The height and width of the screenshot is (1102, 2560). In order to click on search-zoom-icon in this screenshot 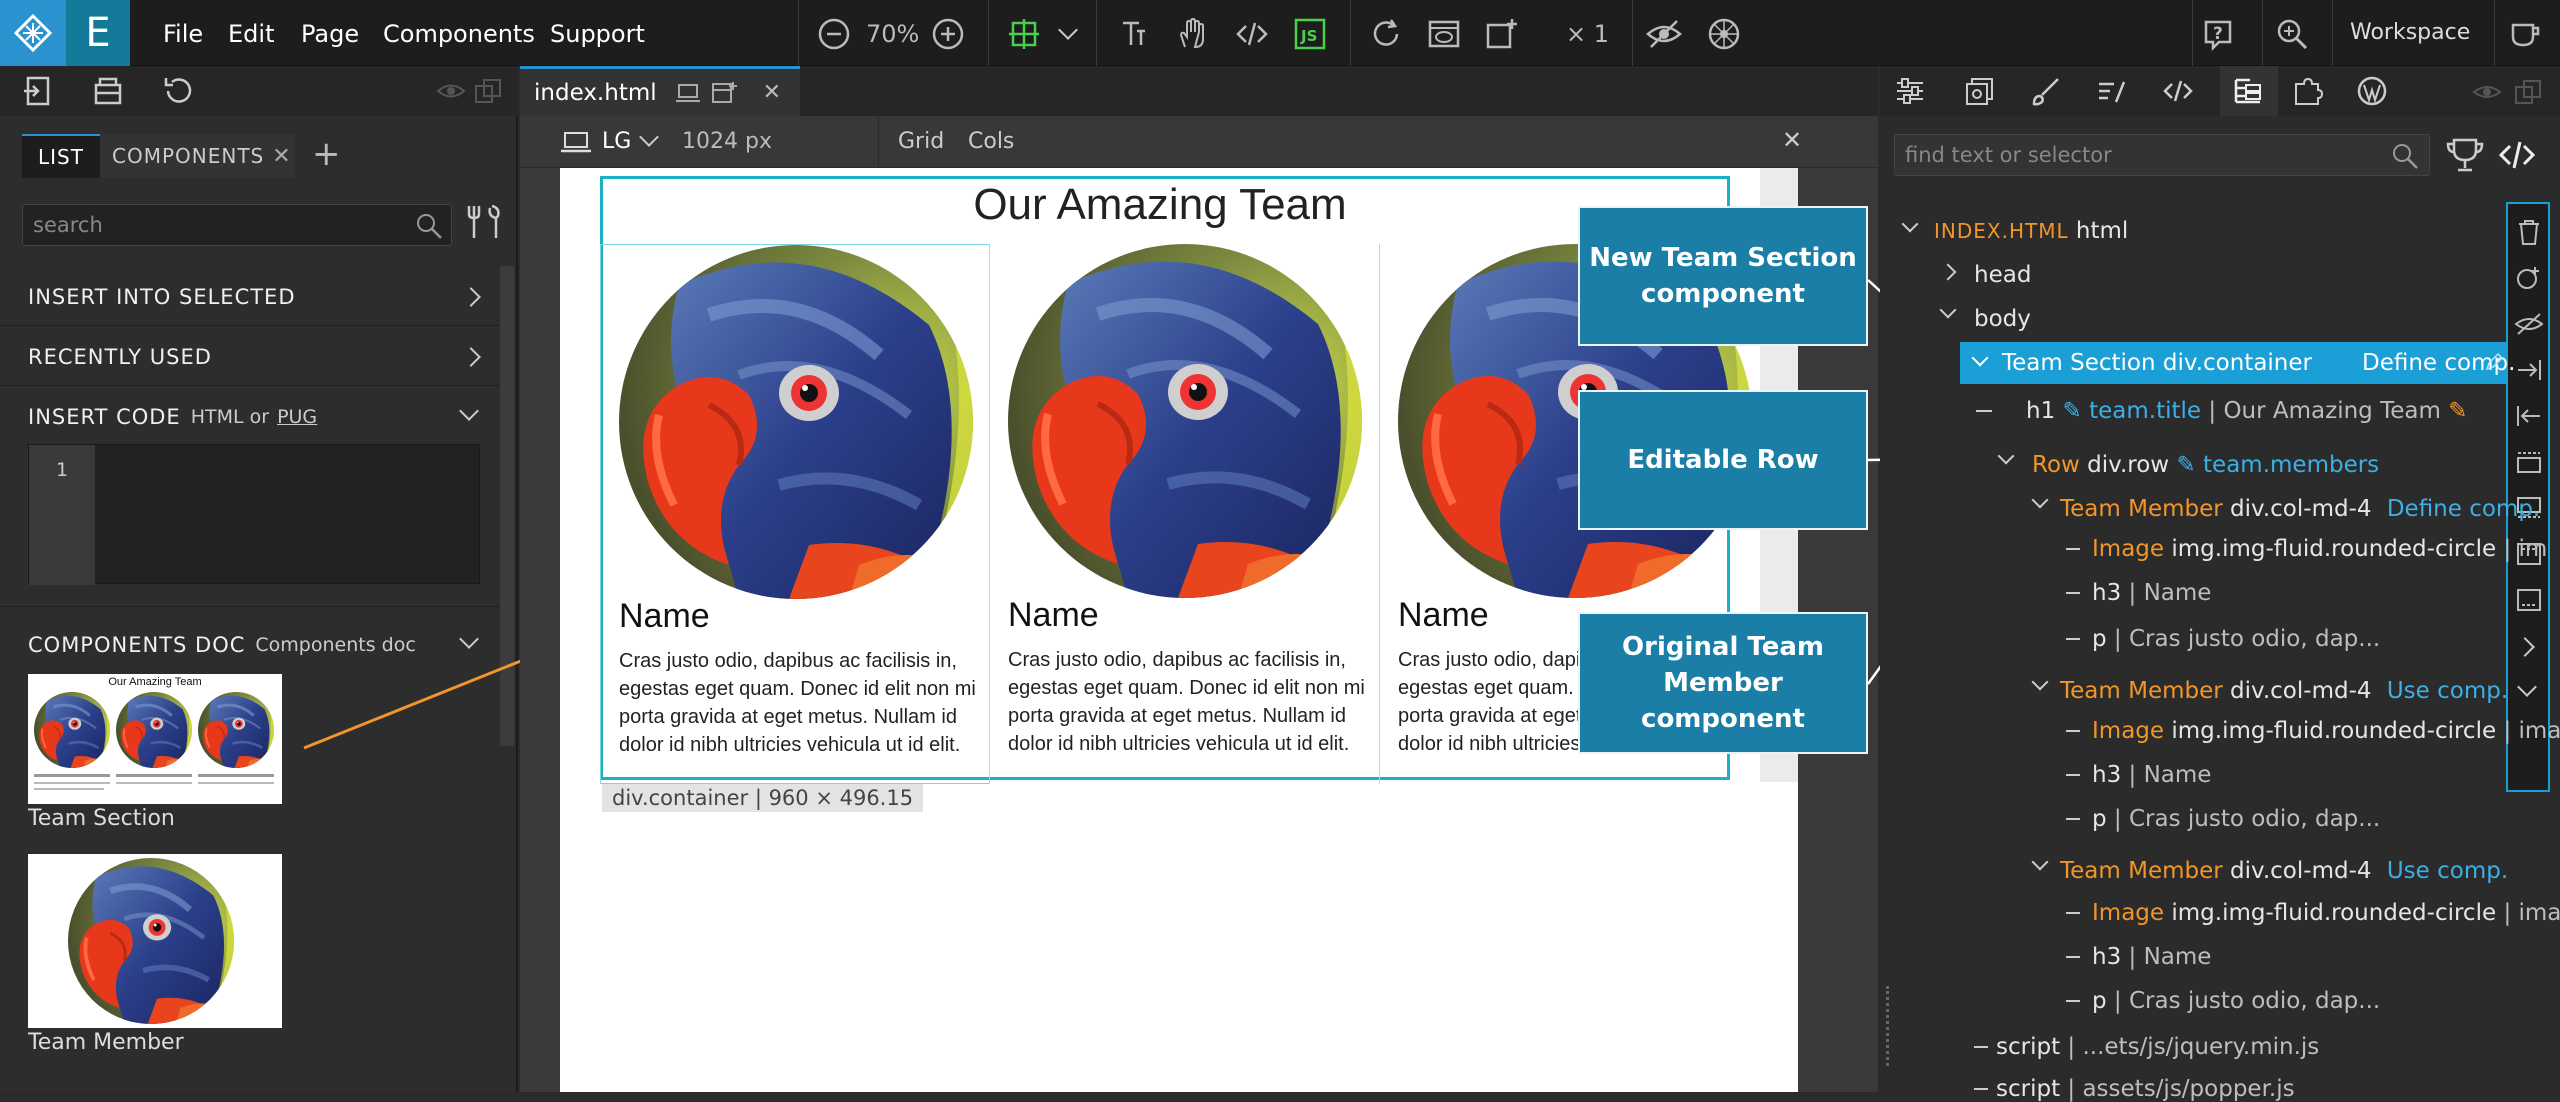, I will do `click(2292, 34)`.